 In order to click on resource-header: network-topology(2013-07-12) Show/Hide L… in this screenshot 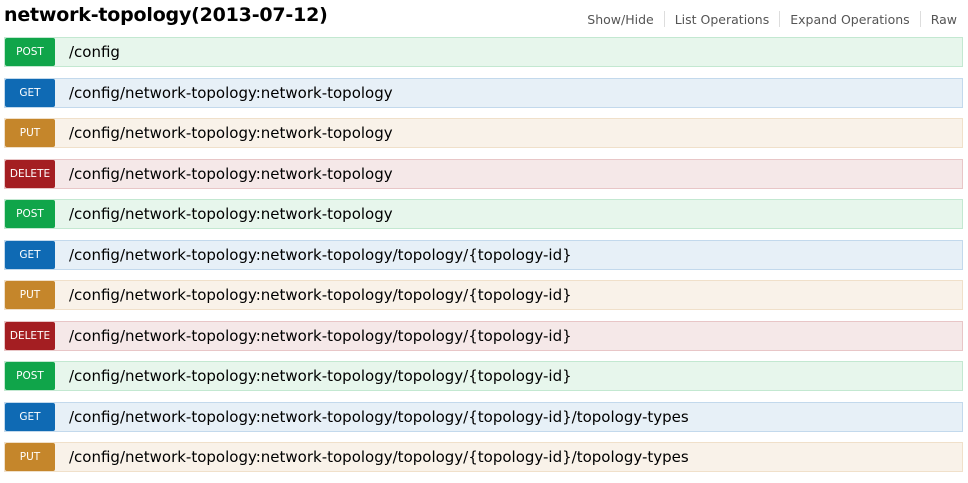, I will do `click(484, 18)`.